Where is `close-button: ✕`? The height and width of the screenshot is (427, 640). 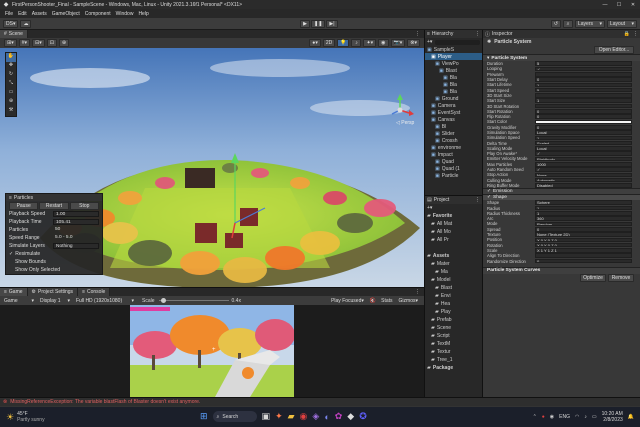
close-button: ✕ is located at coordinates (633, 5).